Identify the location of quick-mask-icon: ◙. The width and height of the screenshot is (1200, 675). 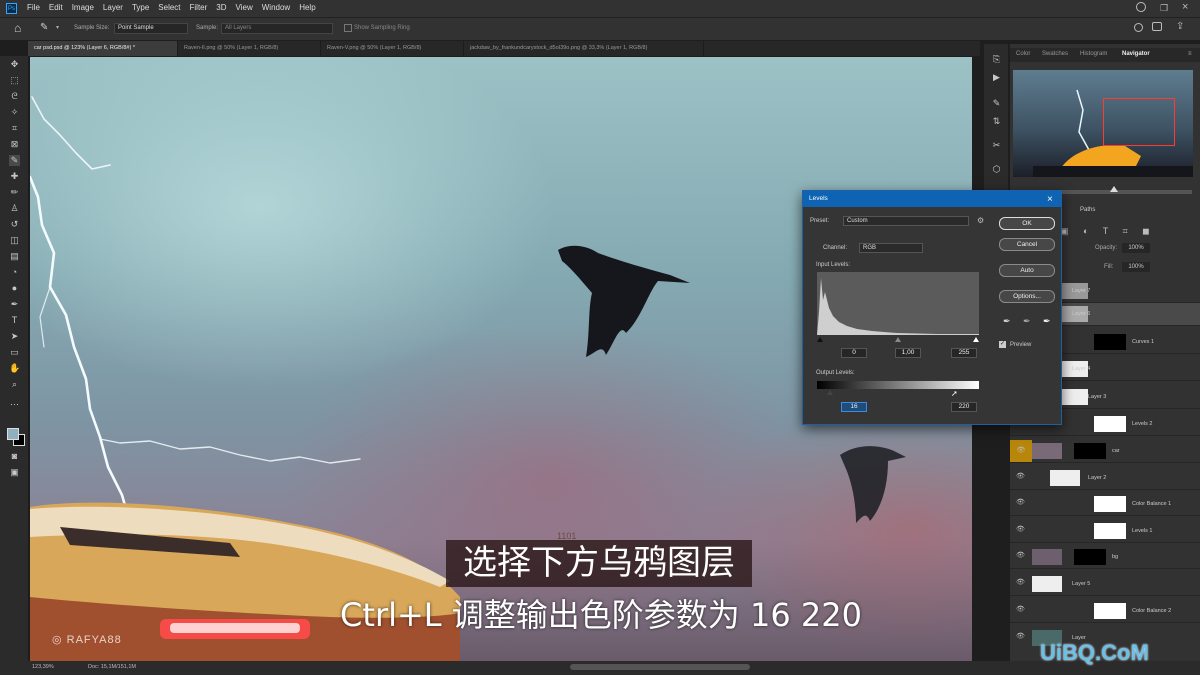
(14, 456).